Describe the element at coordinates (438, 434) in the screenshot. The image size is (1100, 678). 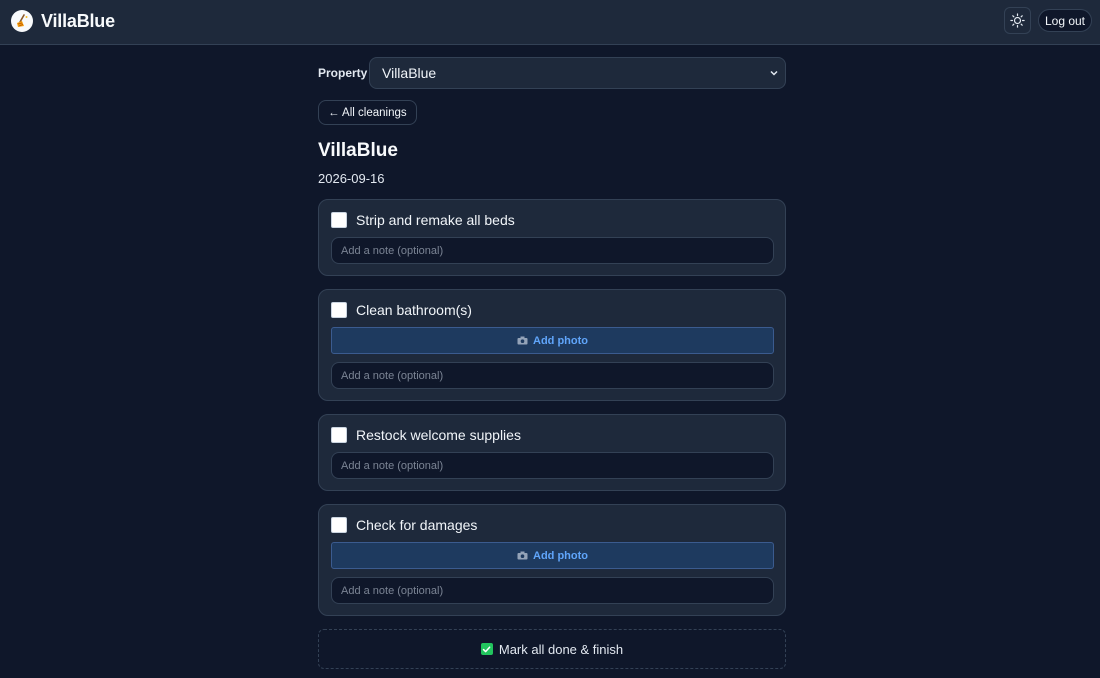
I see `task-label: Restock welcome supplies` at that location.